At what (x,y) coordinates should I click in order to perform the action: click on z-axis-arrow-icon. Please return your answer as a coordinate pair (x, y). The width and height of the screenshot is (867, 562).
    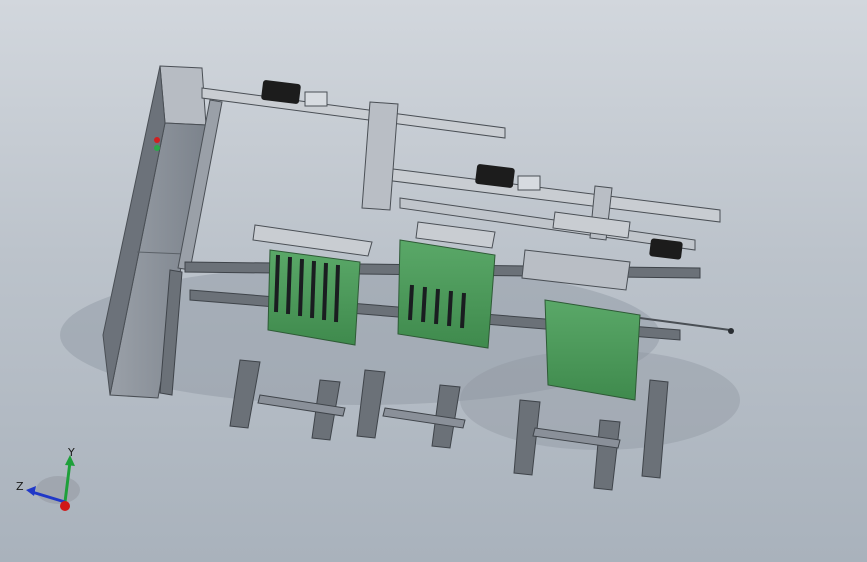
    Looking at the image, I should click on (31, 491).